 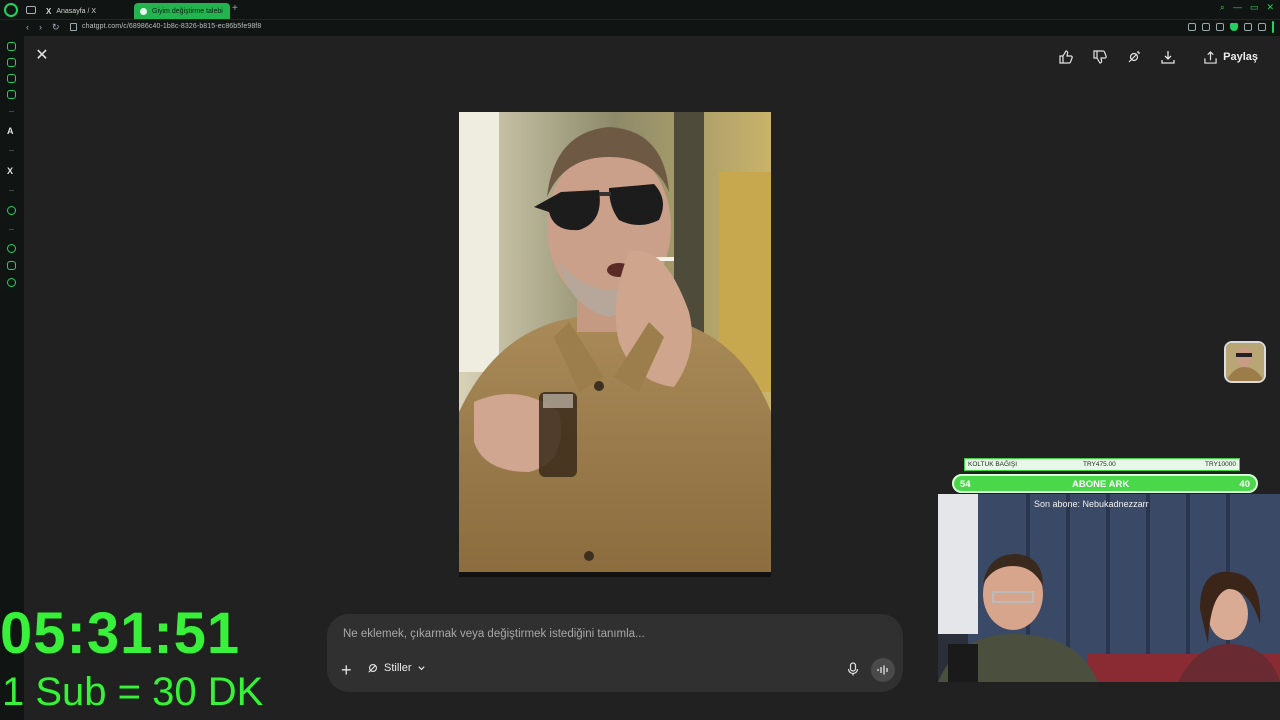 What do you see at coordinates (853, 669) in the screenshot?
I see `microphone-icon` at bounding box center [853, 669].